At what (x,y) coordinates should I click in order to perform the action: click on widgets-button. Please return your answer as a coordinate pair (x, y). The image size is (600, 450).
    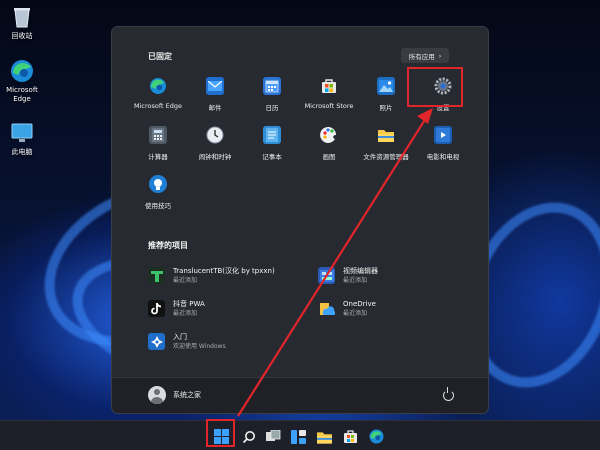
    Looking at the image, I should click on (298, 436).